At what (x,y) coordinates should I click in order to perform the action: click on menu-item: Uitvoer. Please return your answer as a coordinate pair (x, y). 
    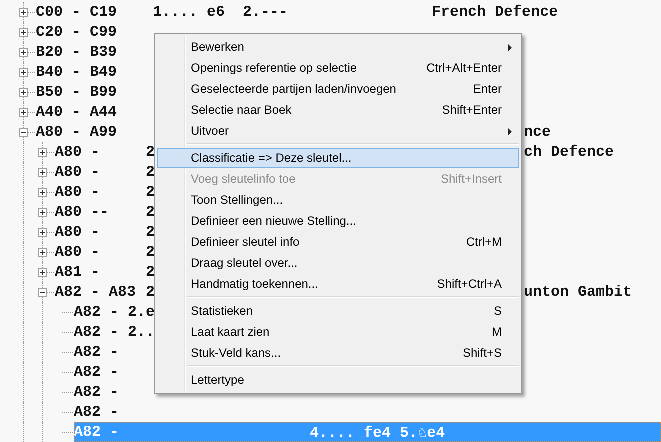
    Looking at the image, I should click on (338, 131).